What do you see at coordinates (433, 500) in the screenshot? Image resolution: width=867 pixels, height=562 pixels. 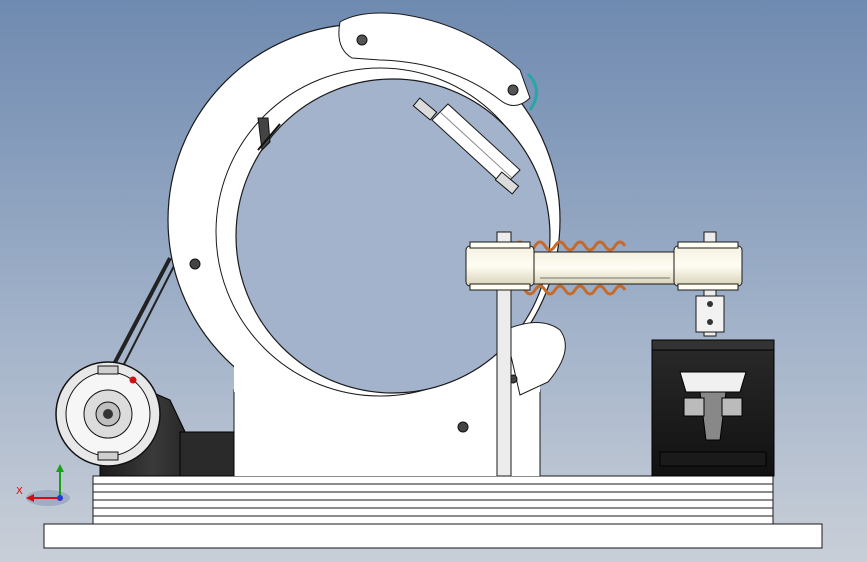 I see `profile-rail` at bounding box center [433, 500].